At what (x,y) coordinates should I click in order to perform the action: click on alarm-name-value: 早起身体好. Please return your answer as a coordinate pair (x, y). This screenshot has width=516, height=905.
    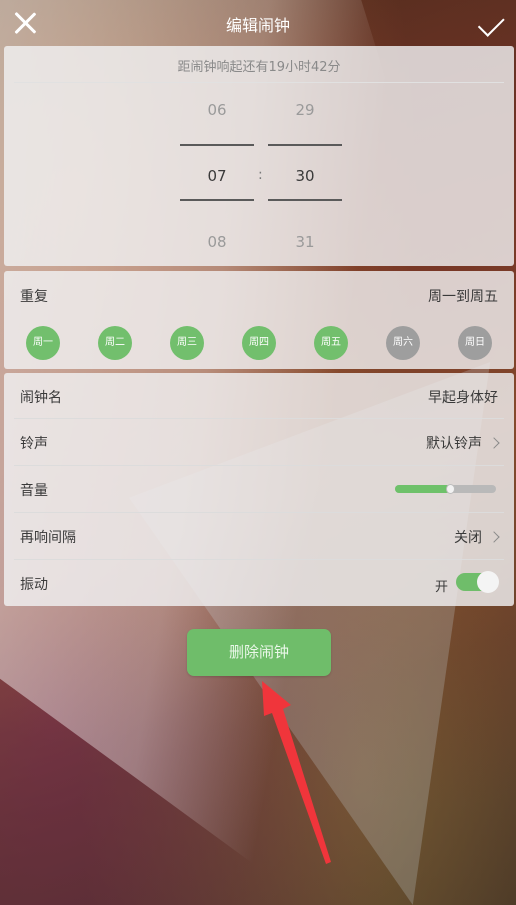
    Looking at the image, I should click on (463, 398).